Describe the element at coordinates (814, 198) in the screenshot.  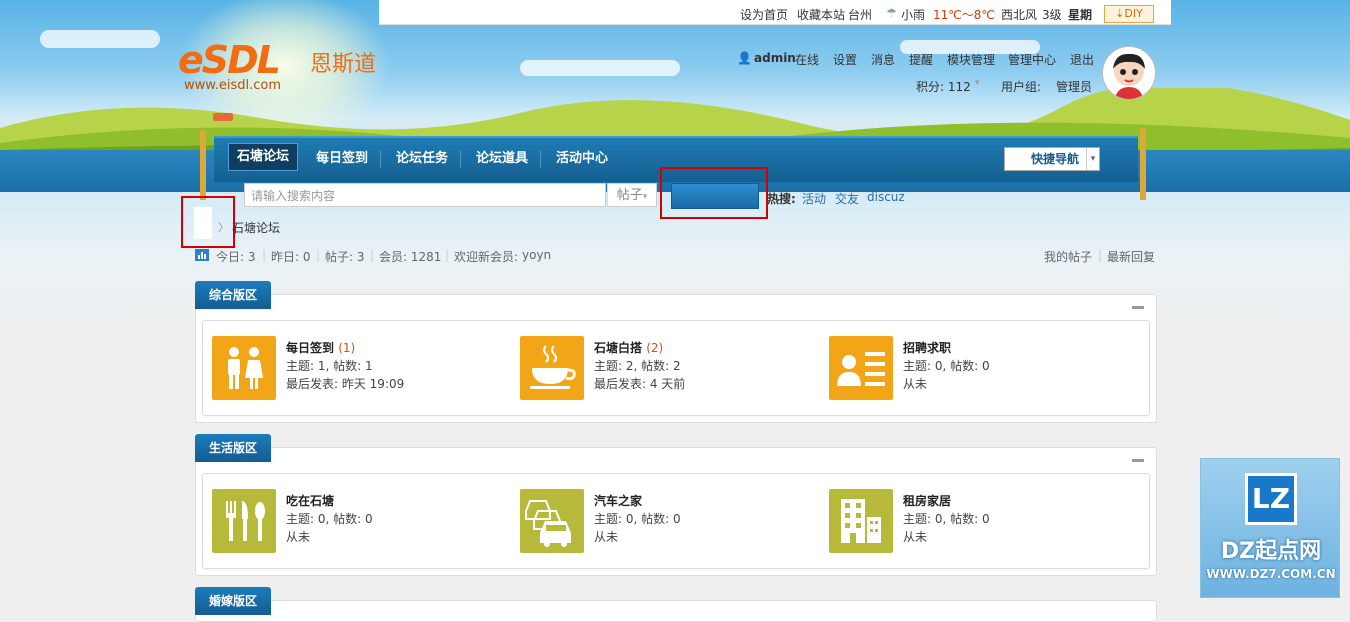
I see `hot-search-link: 活动` at that location.